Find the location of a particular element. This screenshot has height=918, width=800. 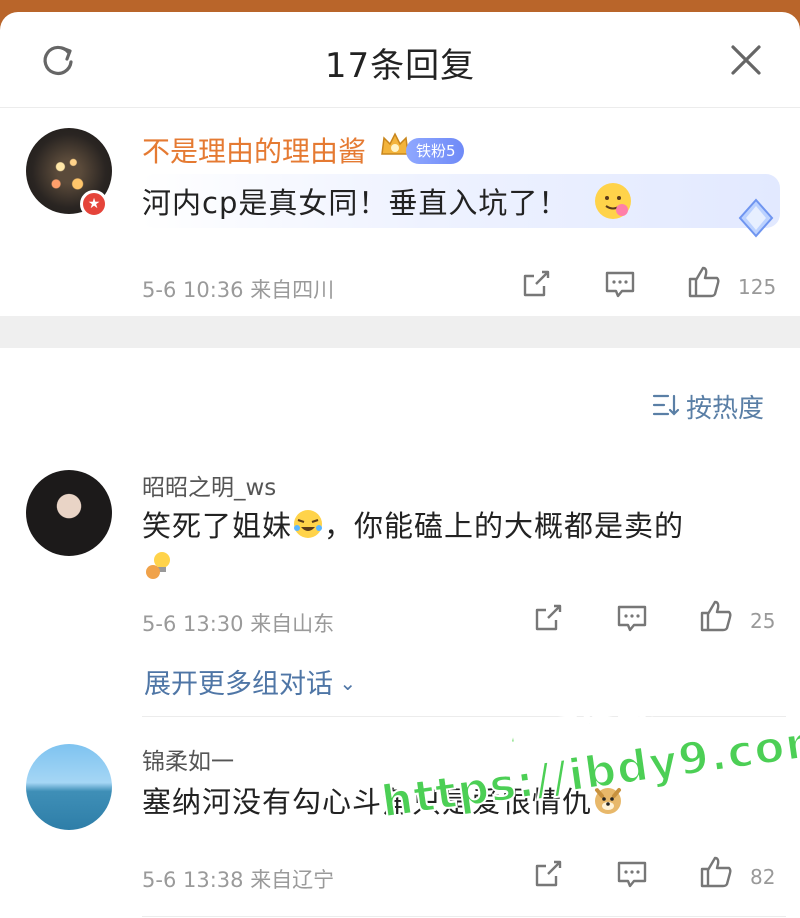

reply-text: 笑死了姐妹 ，你能磕上的大概都是卖的 is located at coordinates (452, 526).